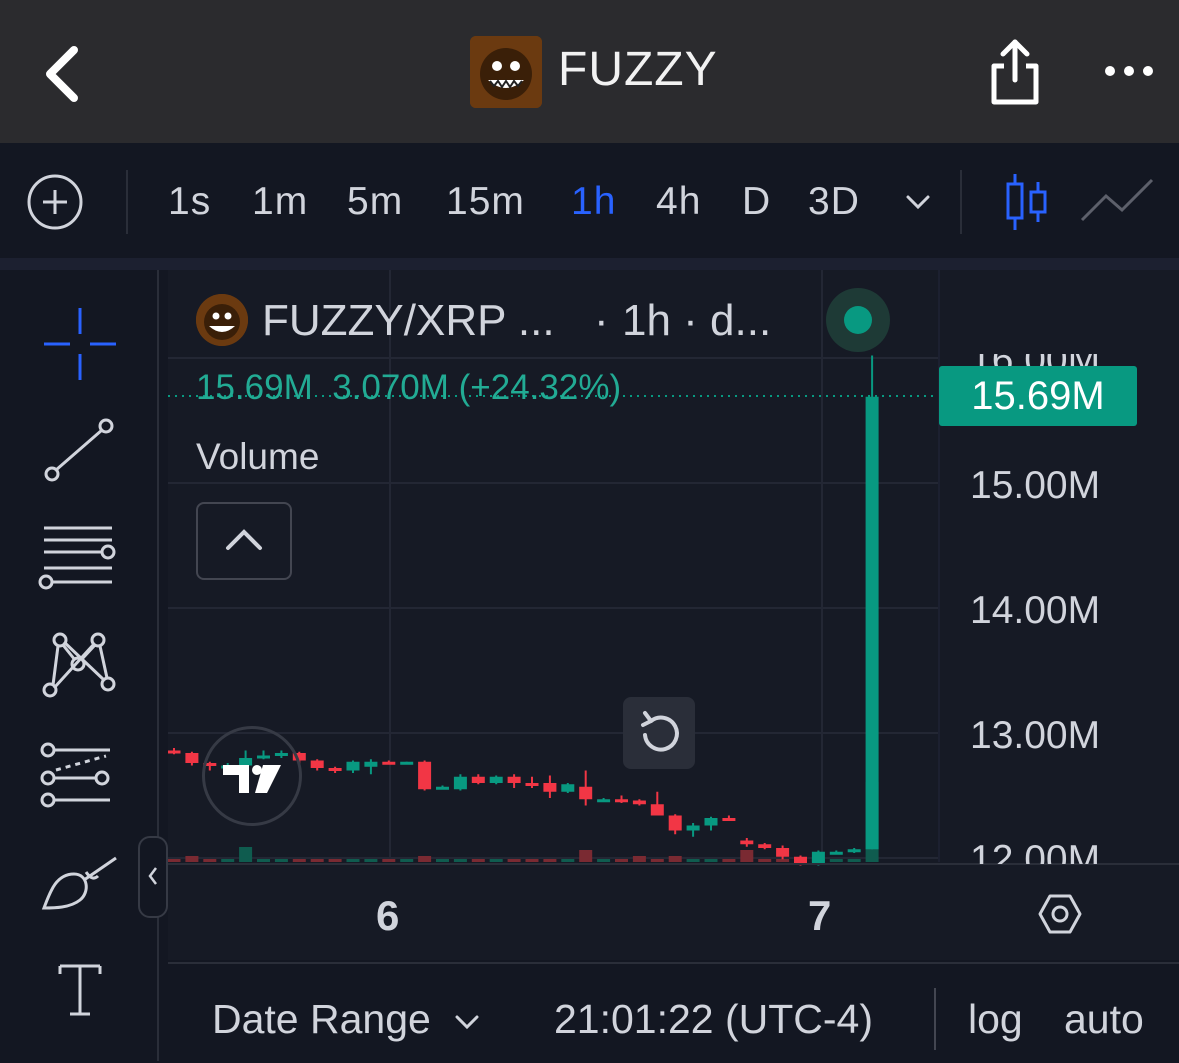  Describe the element at coordinates (66, 72) in the screenshot. I see `back-button` at that location.